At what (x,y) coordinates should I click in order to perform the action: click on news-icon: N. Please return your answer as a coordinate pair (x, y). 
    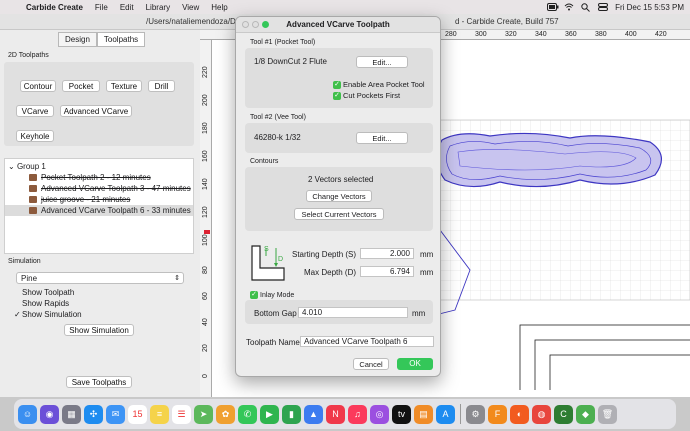
    Looking at the image, I should click on (335, 414).